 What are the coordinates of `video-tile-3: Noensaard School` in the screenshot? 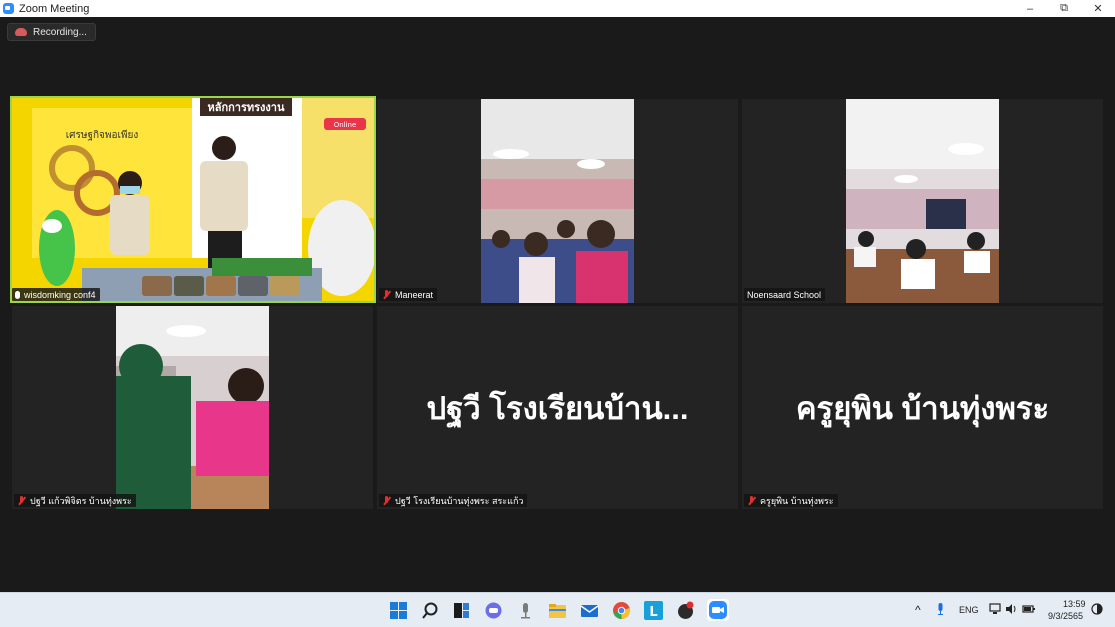 It's located at (922, 201).